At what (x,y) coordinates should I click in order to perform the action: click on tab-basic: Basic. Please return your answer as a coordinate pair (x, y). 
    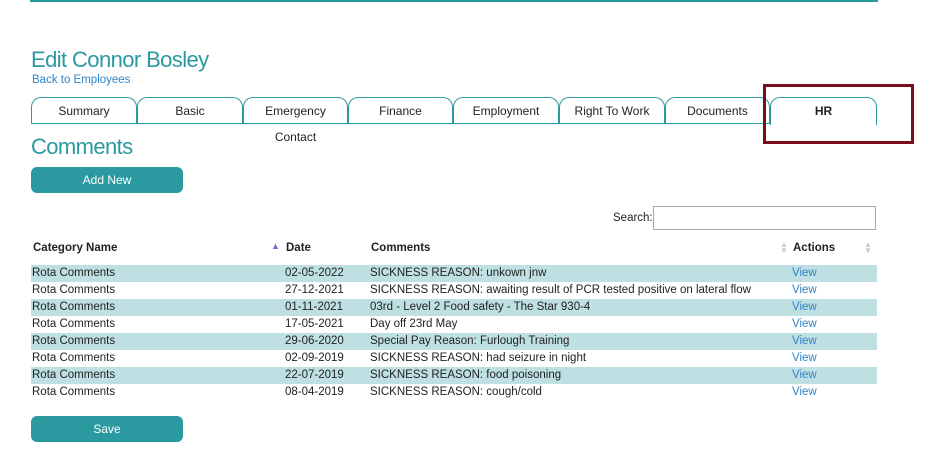
    Looking at the image, I should click on (190, 110).